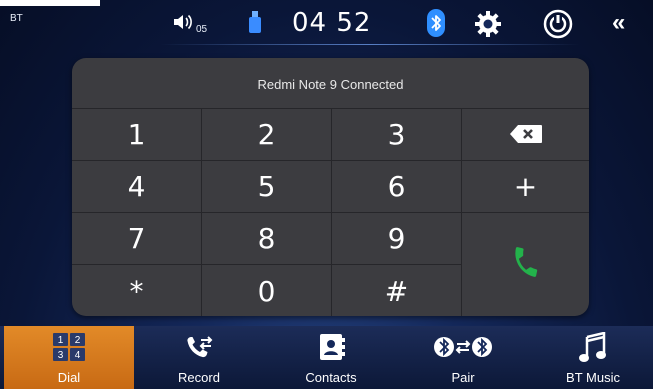 This screenshot has width=653, height=389. I want to click on call-button, so click(525, 264).